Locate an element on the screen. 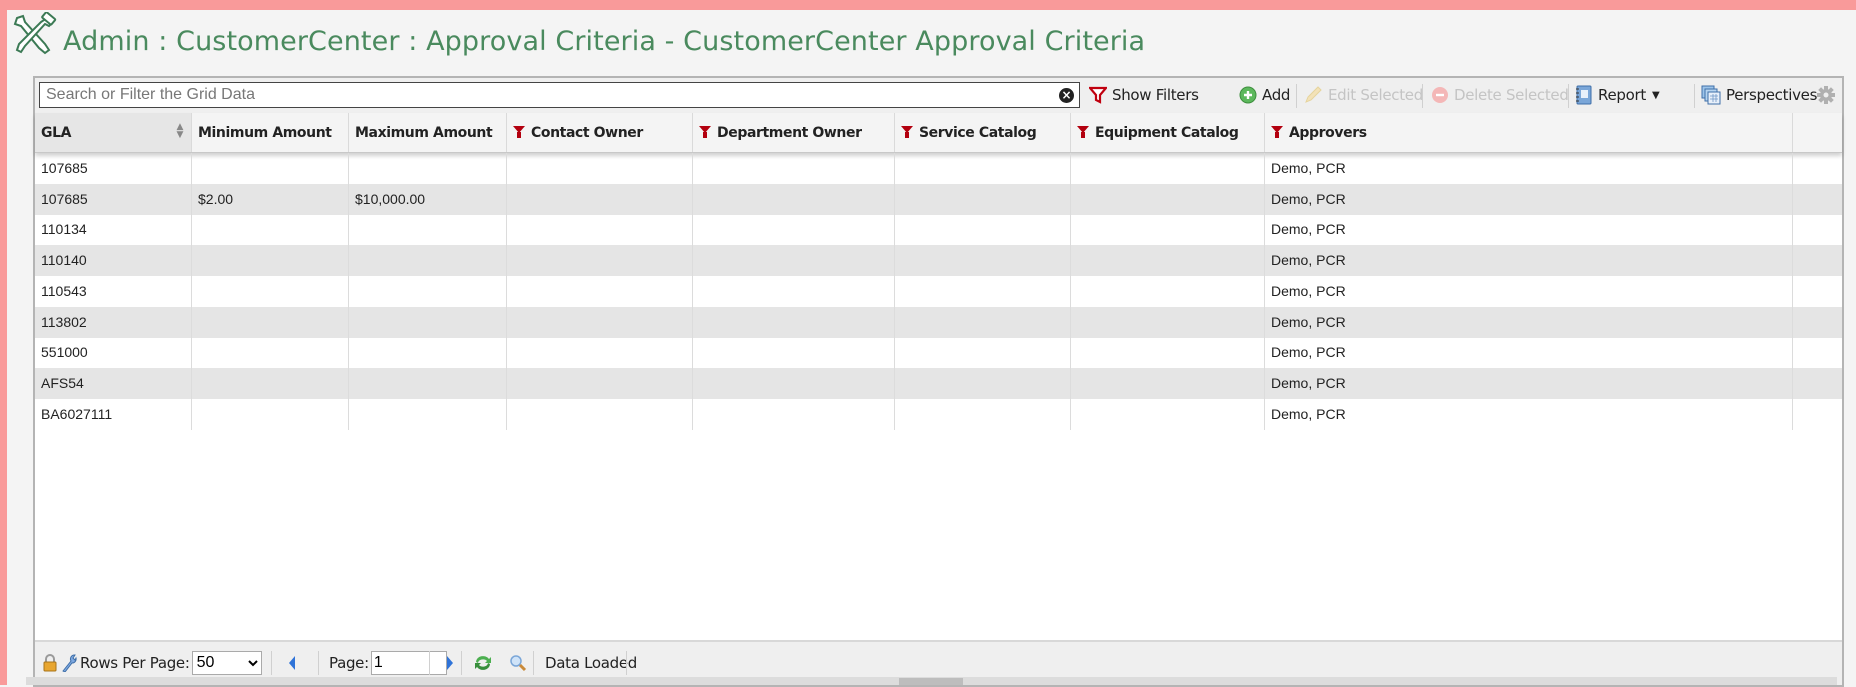 The height and width of the screenshot is (687, 1856). perspectives-label: Perspectives is located at coordinates (1772, 95).